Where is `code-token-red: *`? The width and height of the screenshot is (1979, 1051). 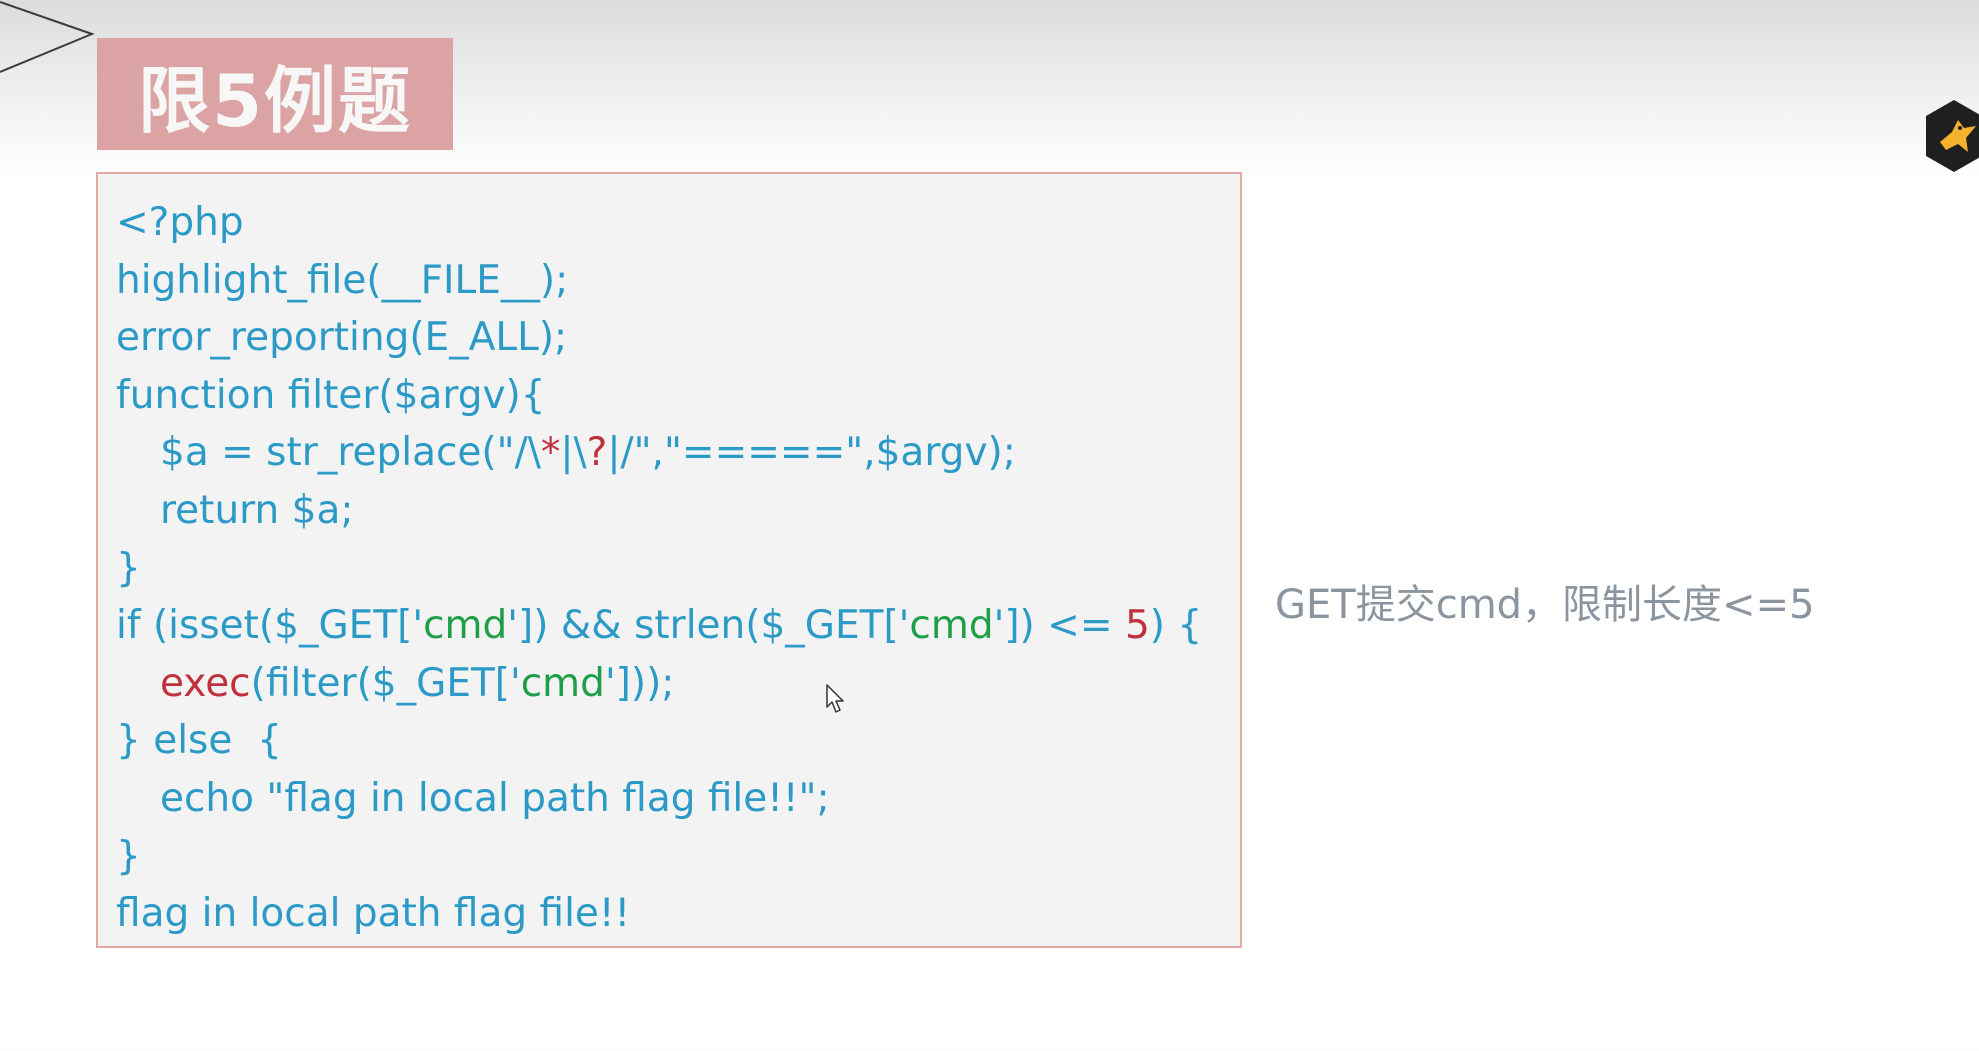
code-token-red: * is located at coordinates (550, 453).